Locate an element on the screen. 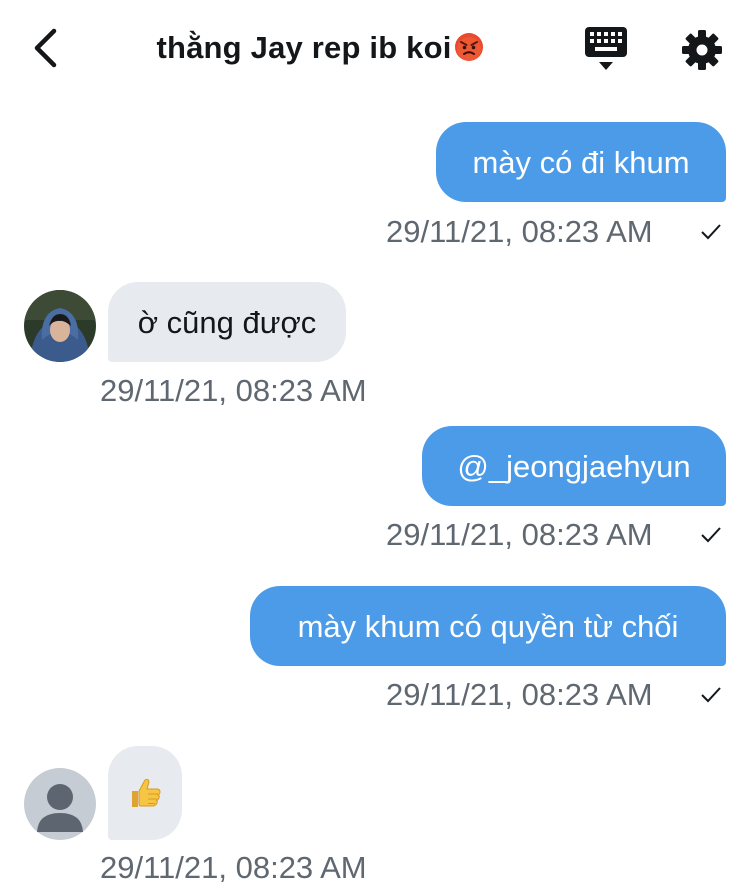  message-text: mày khum có quyền từ chối is located at coordinates (488, 626).